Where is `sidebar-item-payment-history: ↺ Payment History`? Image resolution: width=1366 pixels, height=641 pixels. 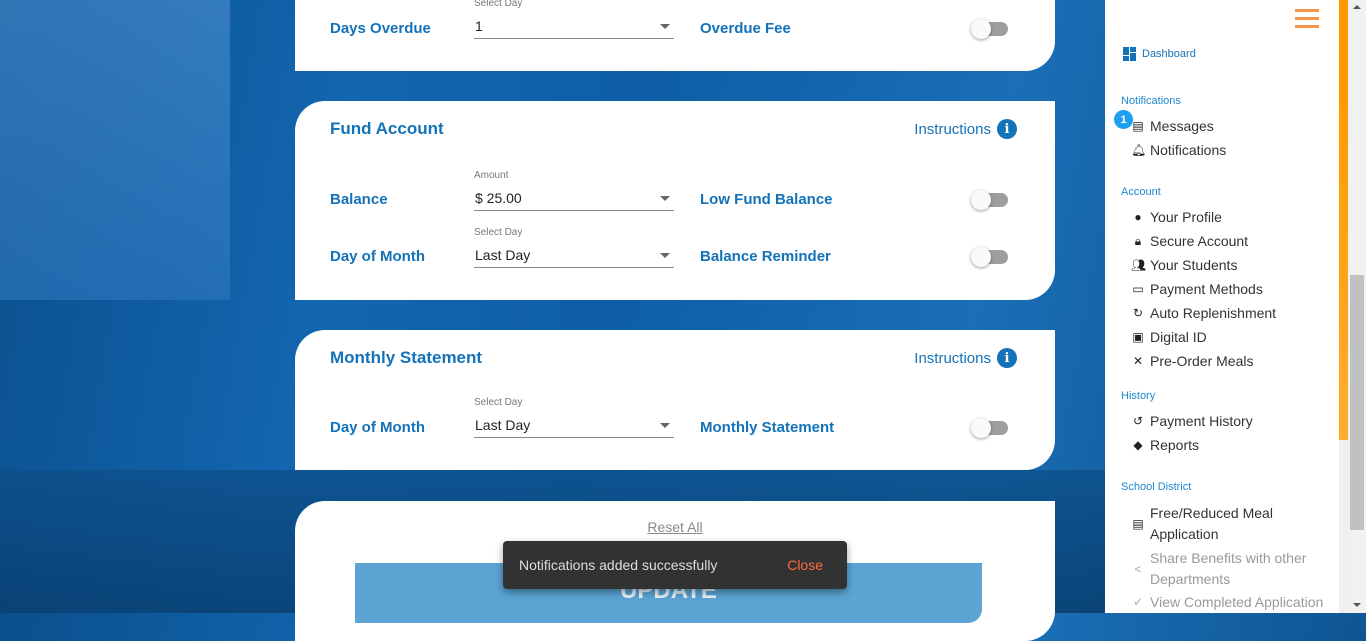
sidebar-item-payment-history: ↺ Payment History is located at coordinates (1192, 421).